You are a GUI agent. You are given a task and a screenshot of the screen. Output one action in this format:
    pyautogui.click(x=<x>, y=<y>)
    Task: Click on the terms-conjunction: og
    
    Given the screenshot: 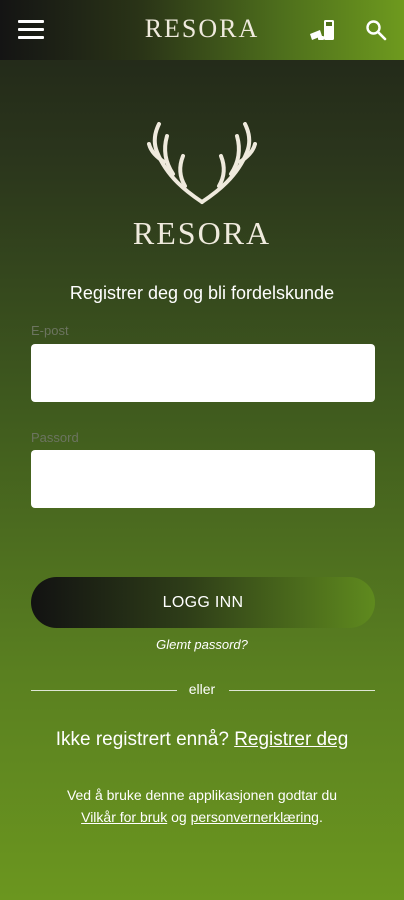 What is the action you would take?
    pyautogui.click(x=179, y=817)
    